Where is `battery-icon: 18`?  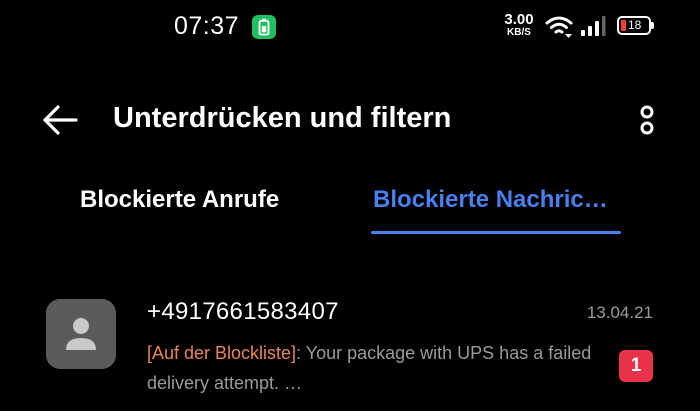 battery-icon: 18 is located at coordinates (635, 25).